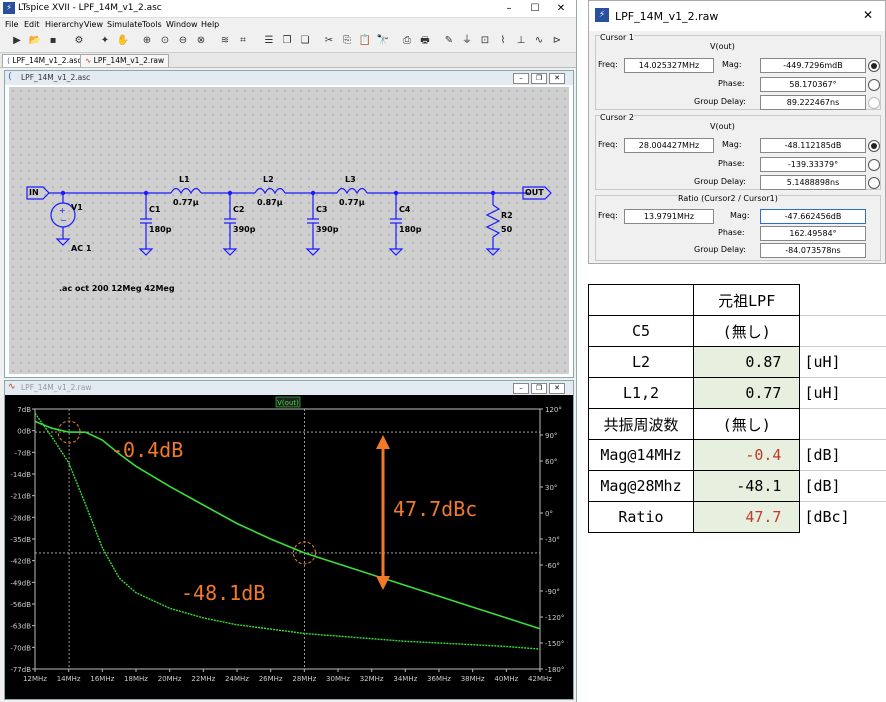 This screenshot has height=702, width=886. Describe the element at coordinates (521, 78) in the screenshot. I see `schematic-minimize-button: –` at that location.